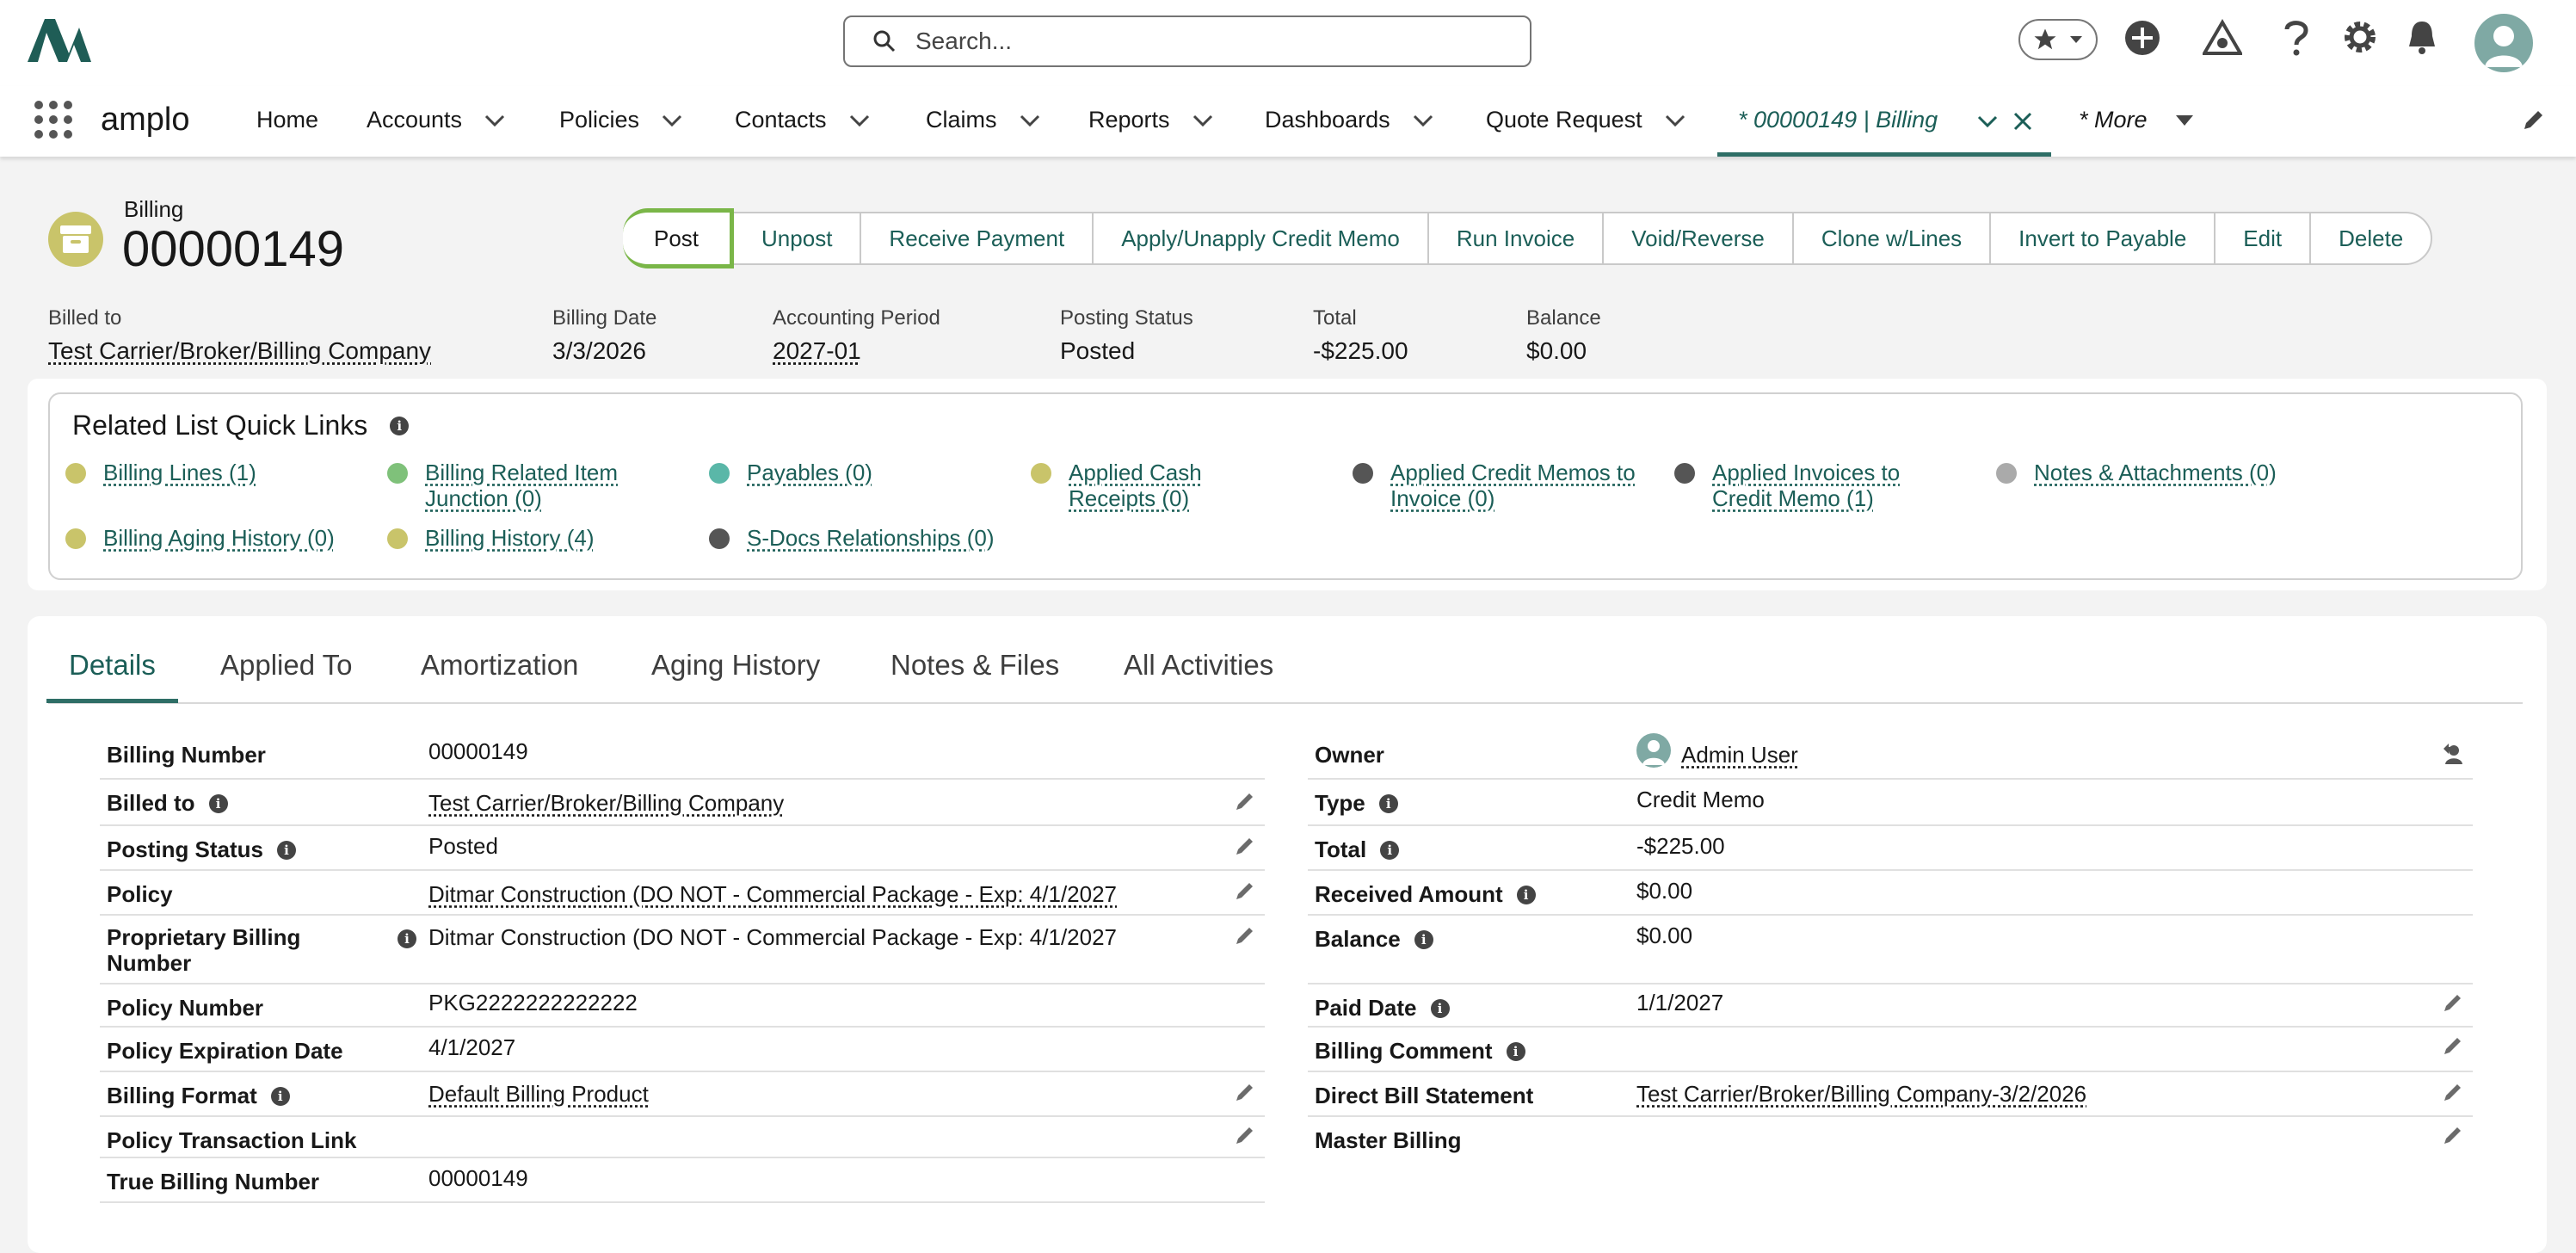 Image resolution: width=2576 pixels, height=1253 pixels. I want to click on field-total: Total i -$225.00, so click(1890, 849).